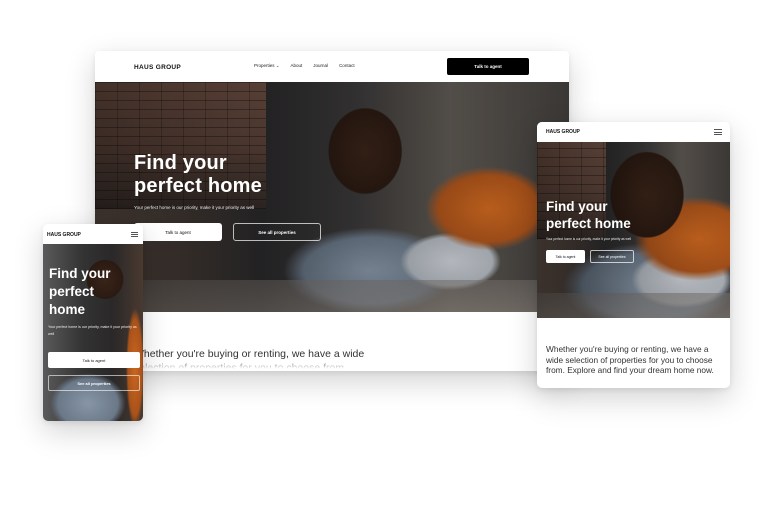  I want to click on tablet-nav: HAUS GROUP, so click(633, 132).